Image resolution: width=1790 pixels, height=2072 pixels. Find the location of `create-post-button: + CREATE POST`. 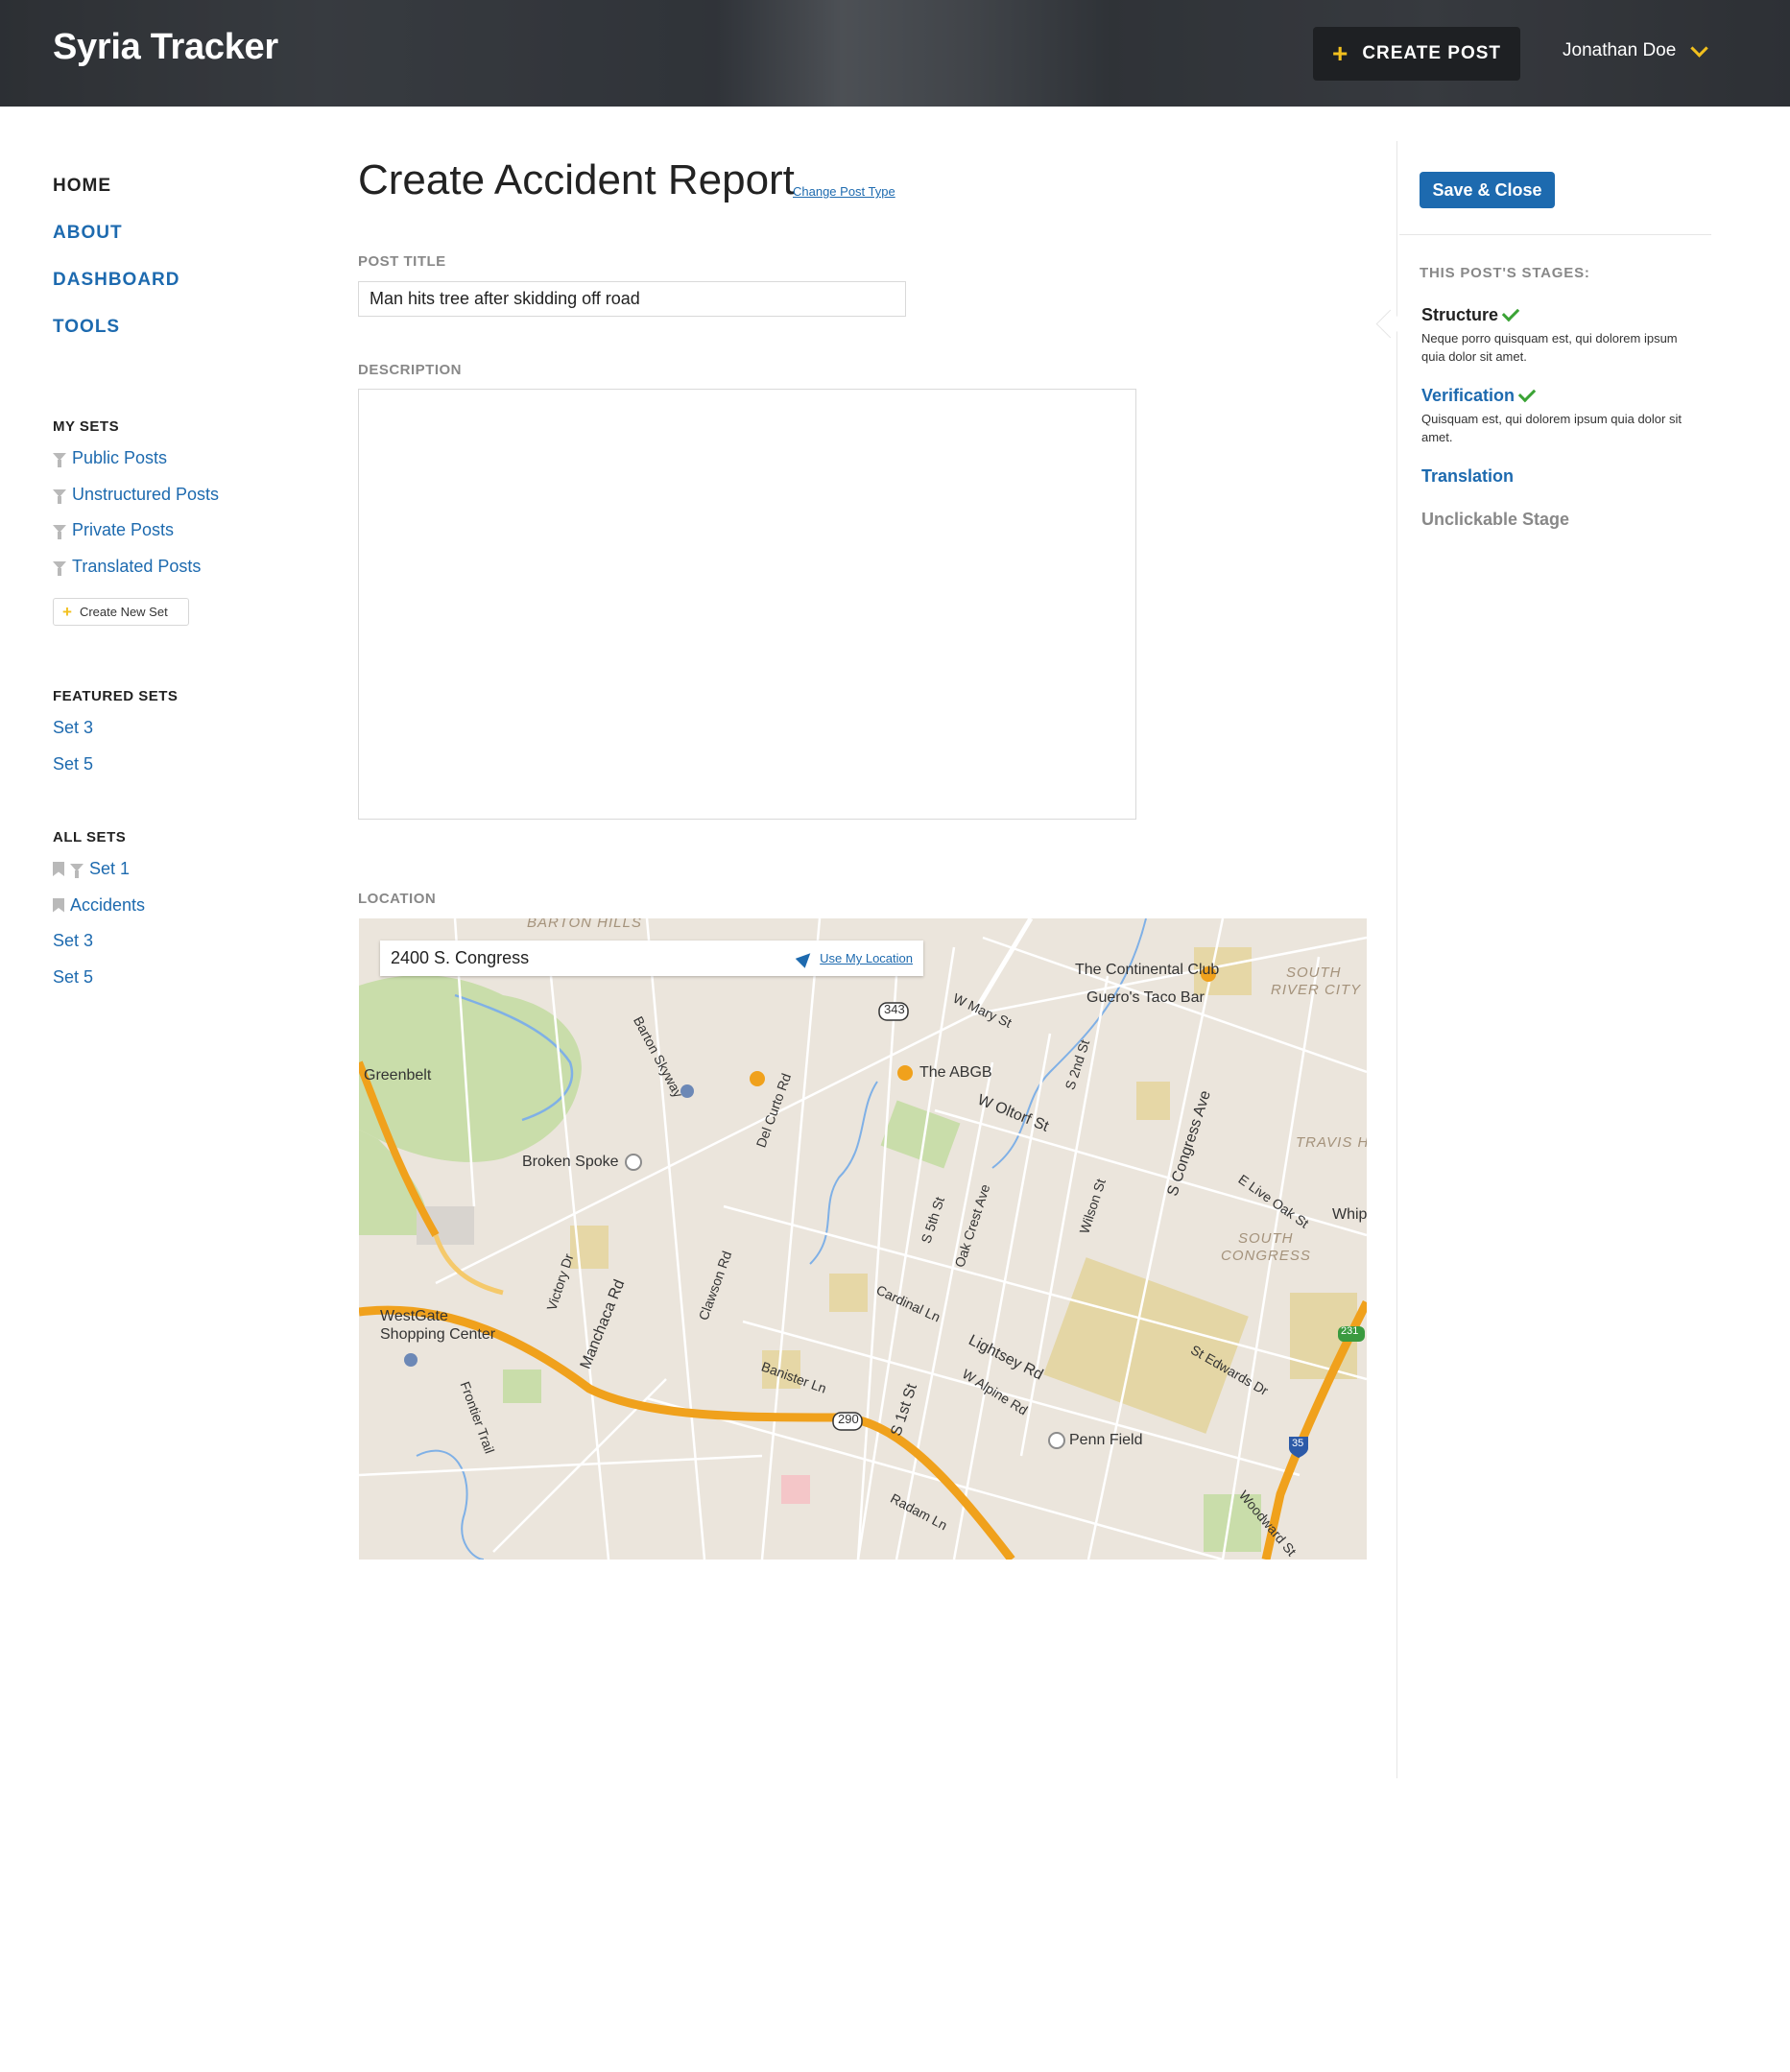

create-post-button: + CREATE POST is located at coordinates (1416, 54).